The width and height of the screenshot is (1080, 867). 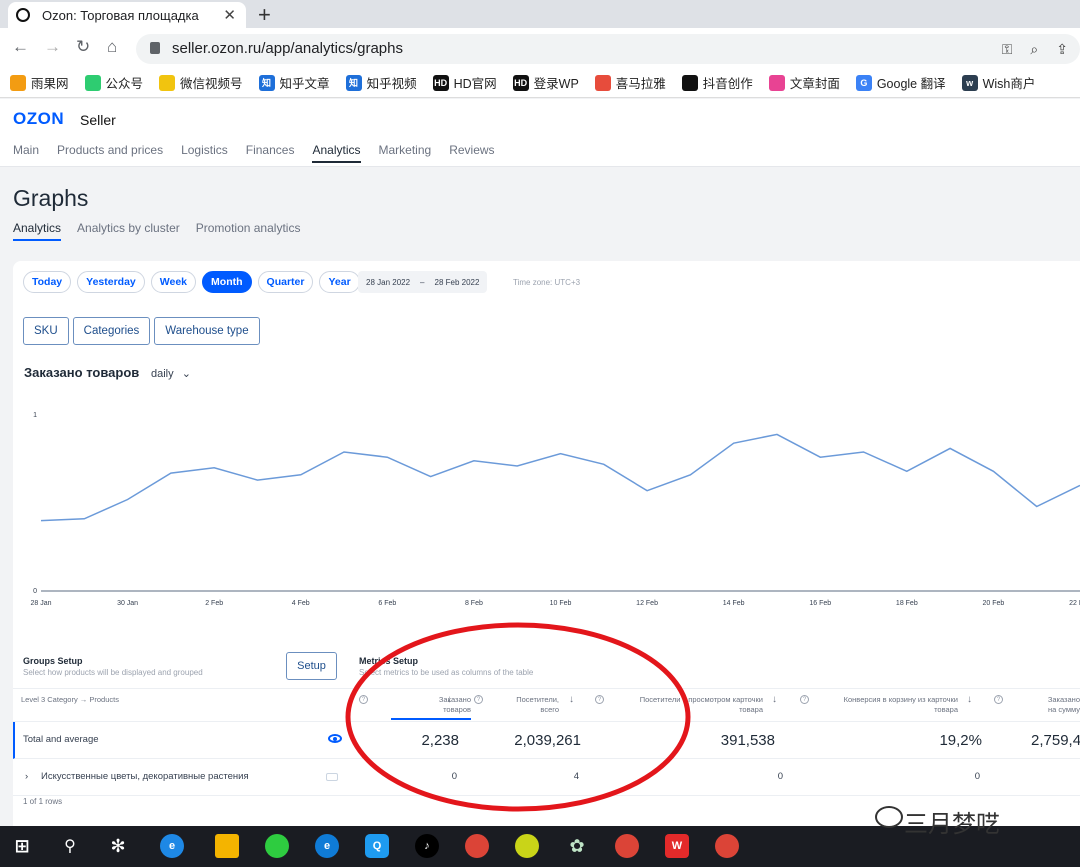 I want to click on bookmark-label: Google 翻译, so click(x=911, y=84).